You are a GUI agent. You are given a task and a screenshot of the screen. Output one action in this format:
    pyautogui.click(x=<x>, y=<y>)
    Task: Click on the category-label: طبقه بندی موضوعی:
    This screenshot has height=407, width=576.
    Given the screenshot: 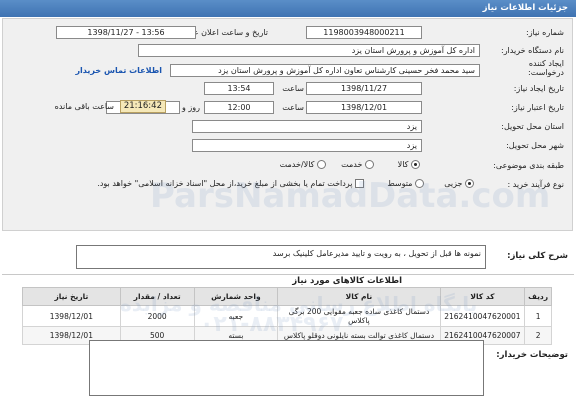 What is the action you would take?
    pyautogui.click(x=528, y=165)
    